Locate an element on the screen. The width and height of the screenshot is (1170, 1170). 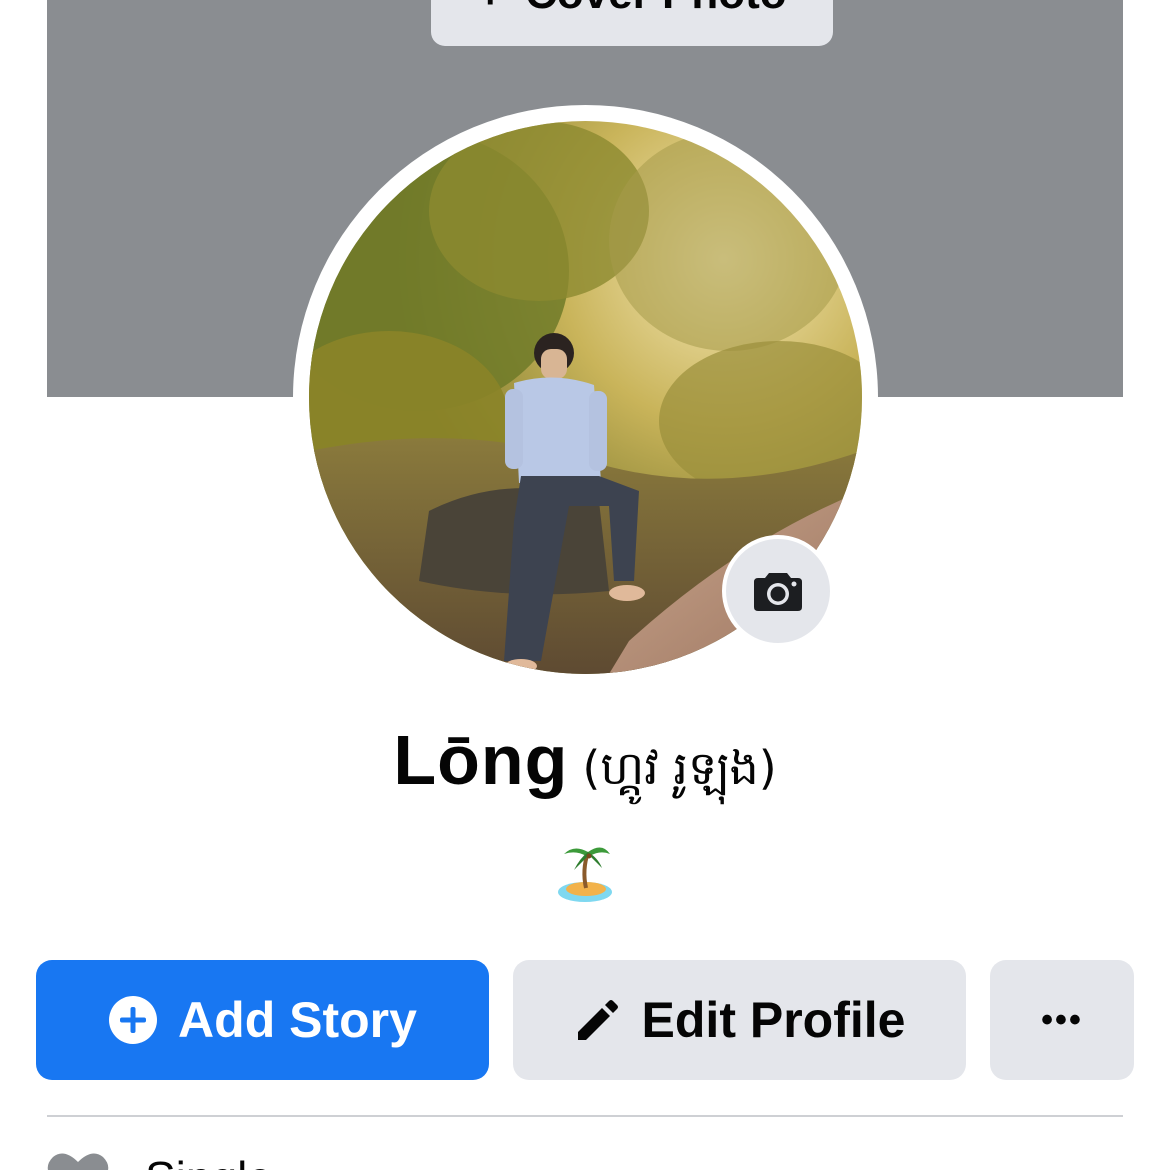
profile-name-alternate: (ហ្គូវ រូឡុង) is located at coordinates (679, 768).